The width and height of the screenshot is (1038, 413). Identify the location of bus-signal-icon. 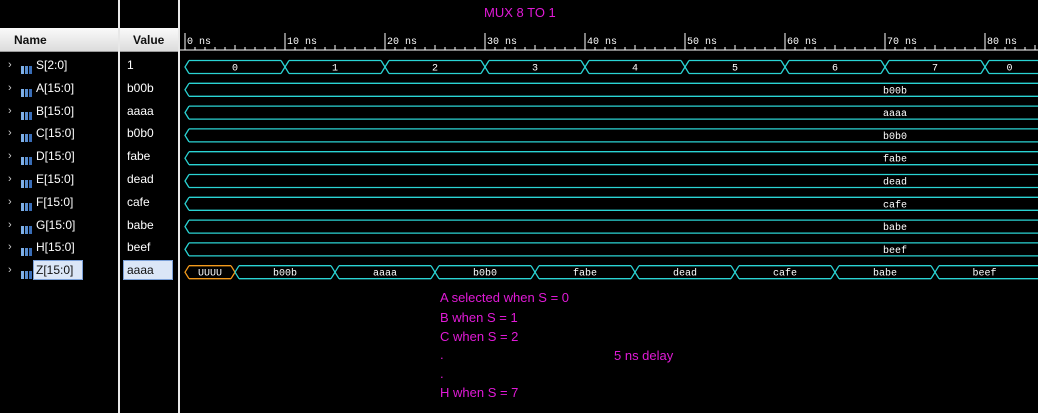
(27, 276).